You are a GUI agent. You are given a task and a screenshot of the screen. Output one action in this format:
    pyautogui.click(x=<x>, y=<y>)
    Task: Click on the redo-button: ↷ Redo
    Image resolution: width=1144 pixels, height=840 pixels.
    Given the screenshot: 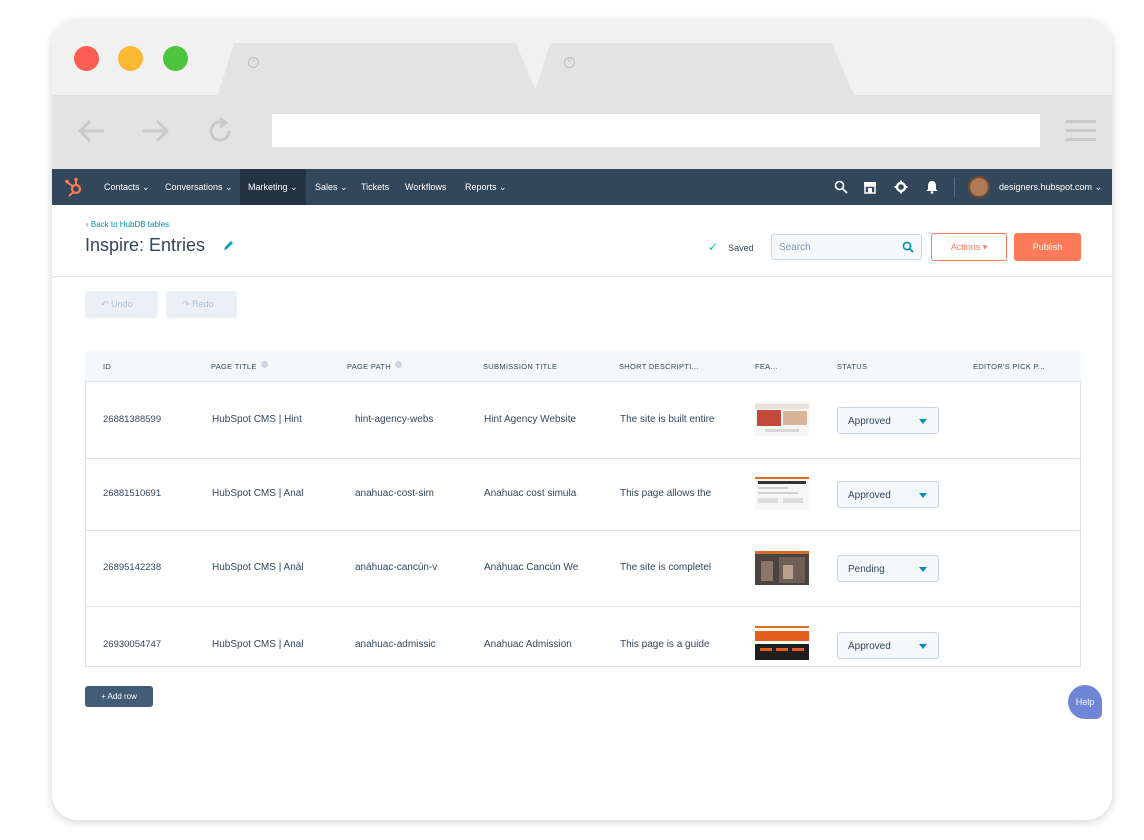 What is the action you would take?
    pyautogui.click(x=201, y=304)
    